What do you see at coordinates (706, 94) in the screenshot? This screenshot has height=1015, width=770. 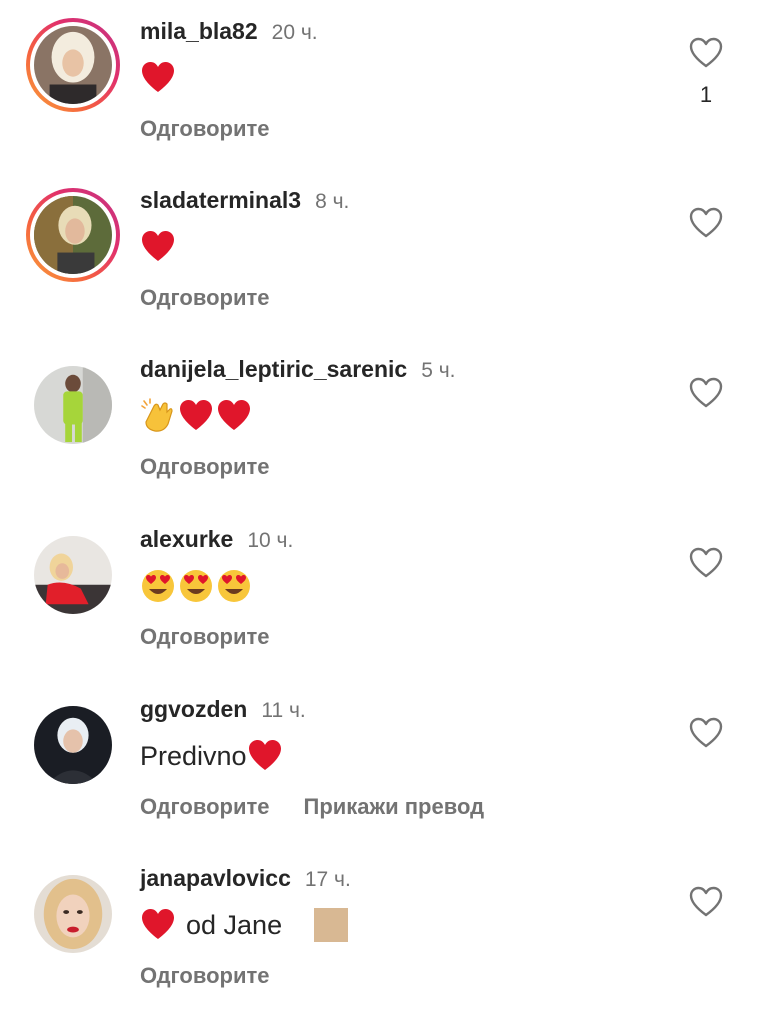 I see `like-count: 1` at bounding box center [706, 94].